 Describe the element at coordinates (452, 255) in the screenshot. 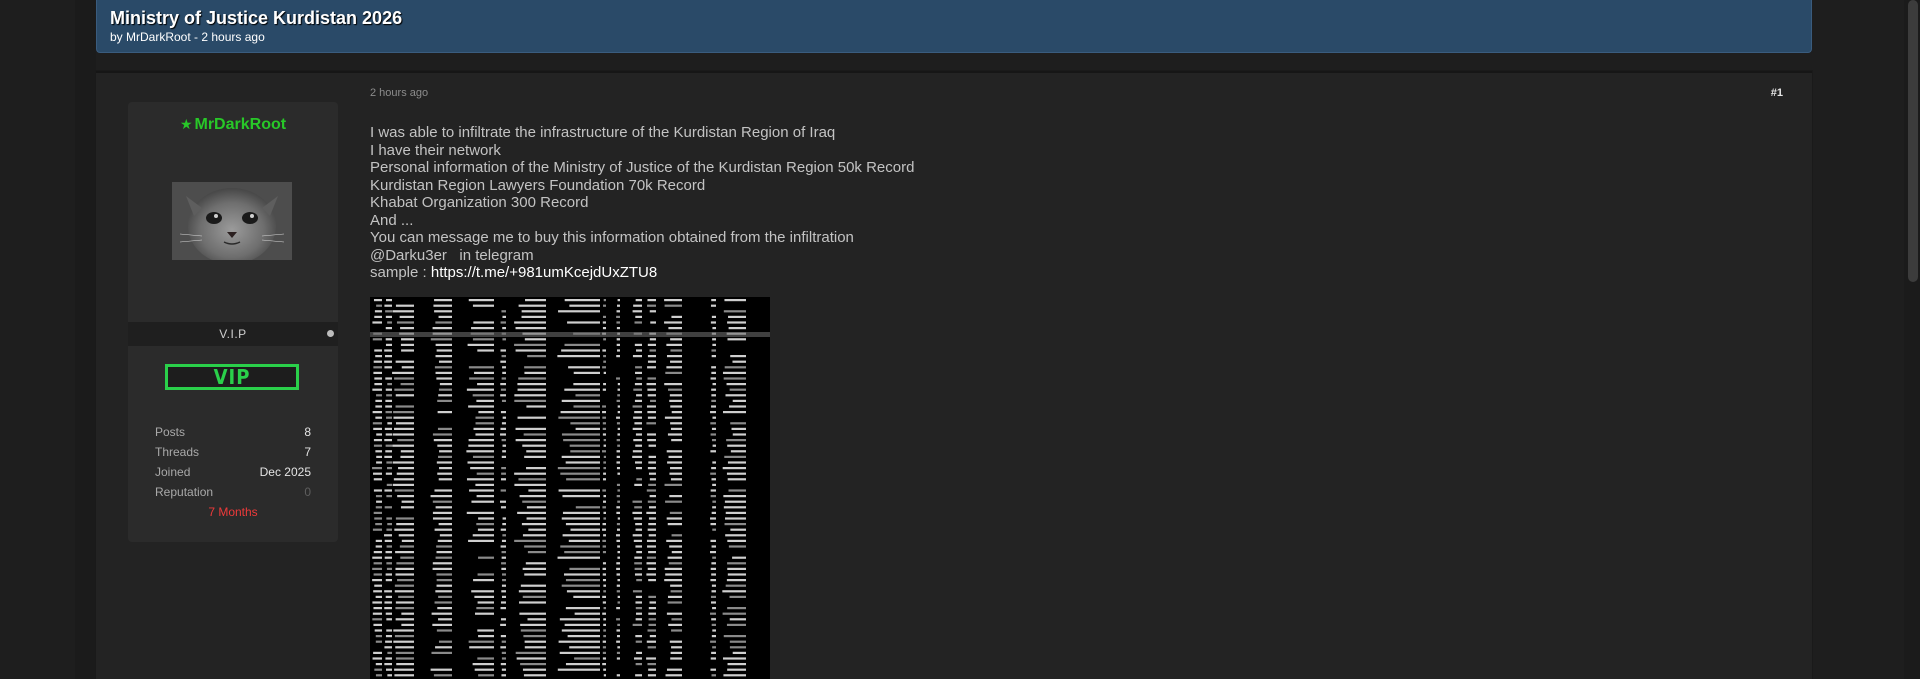

I see `post-line: @Darku3er in telegram` at that location.